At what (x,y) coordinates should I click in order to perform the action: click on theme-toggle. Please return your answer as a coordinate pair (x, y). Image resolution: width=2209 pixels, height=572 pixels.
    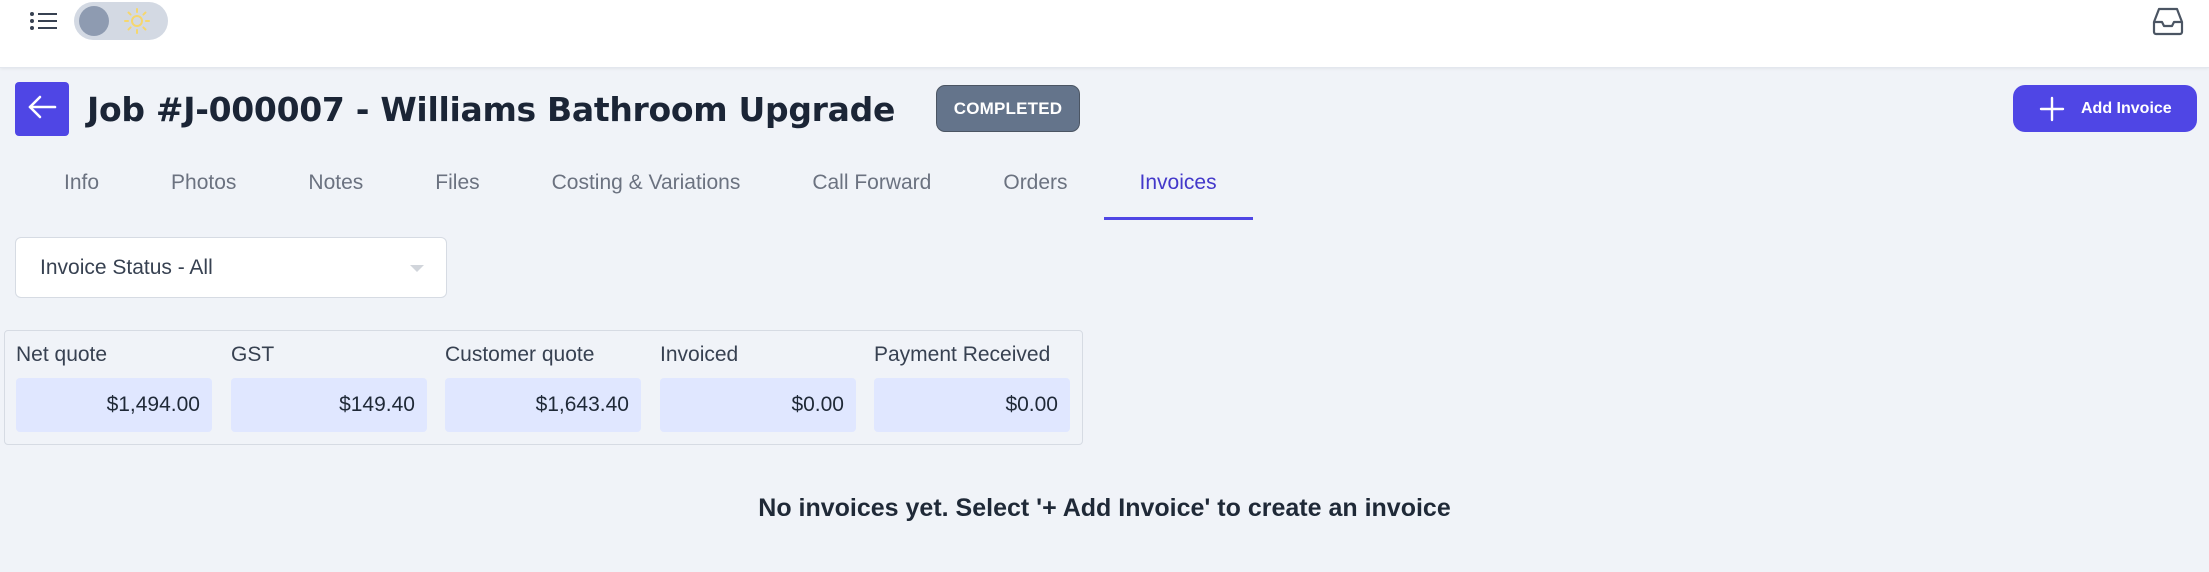
    Looking at the image, I should click on (121, 21).